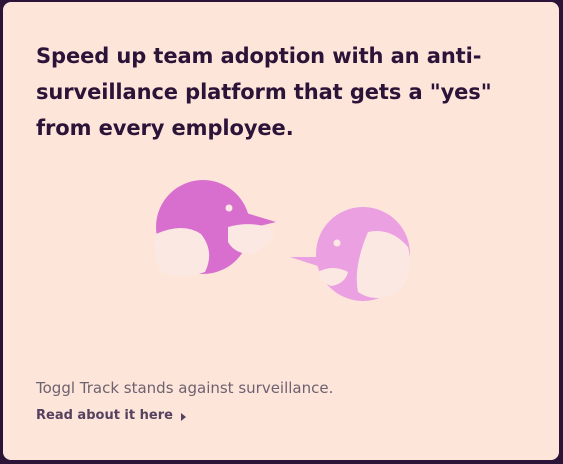  What do you see at coordinates (350, 254) in the screenshot?
I see `right-bird-icon` at bounding box center [350, 254].